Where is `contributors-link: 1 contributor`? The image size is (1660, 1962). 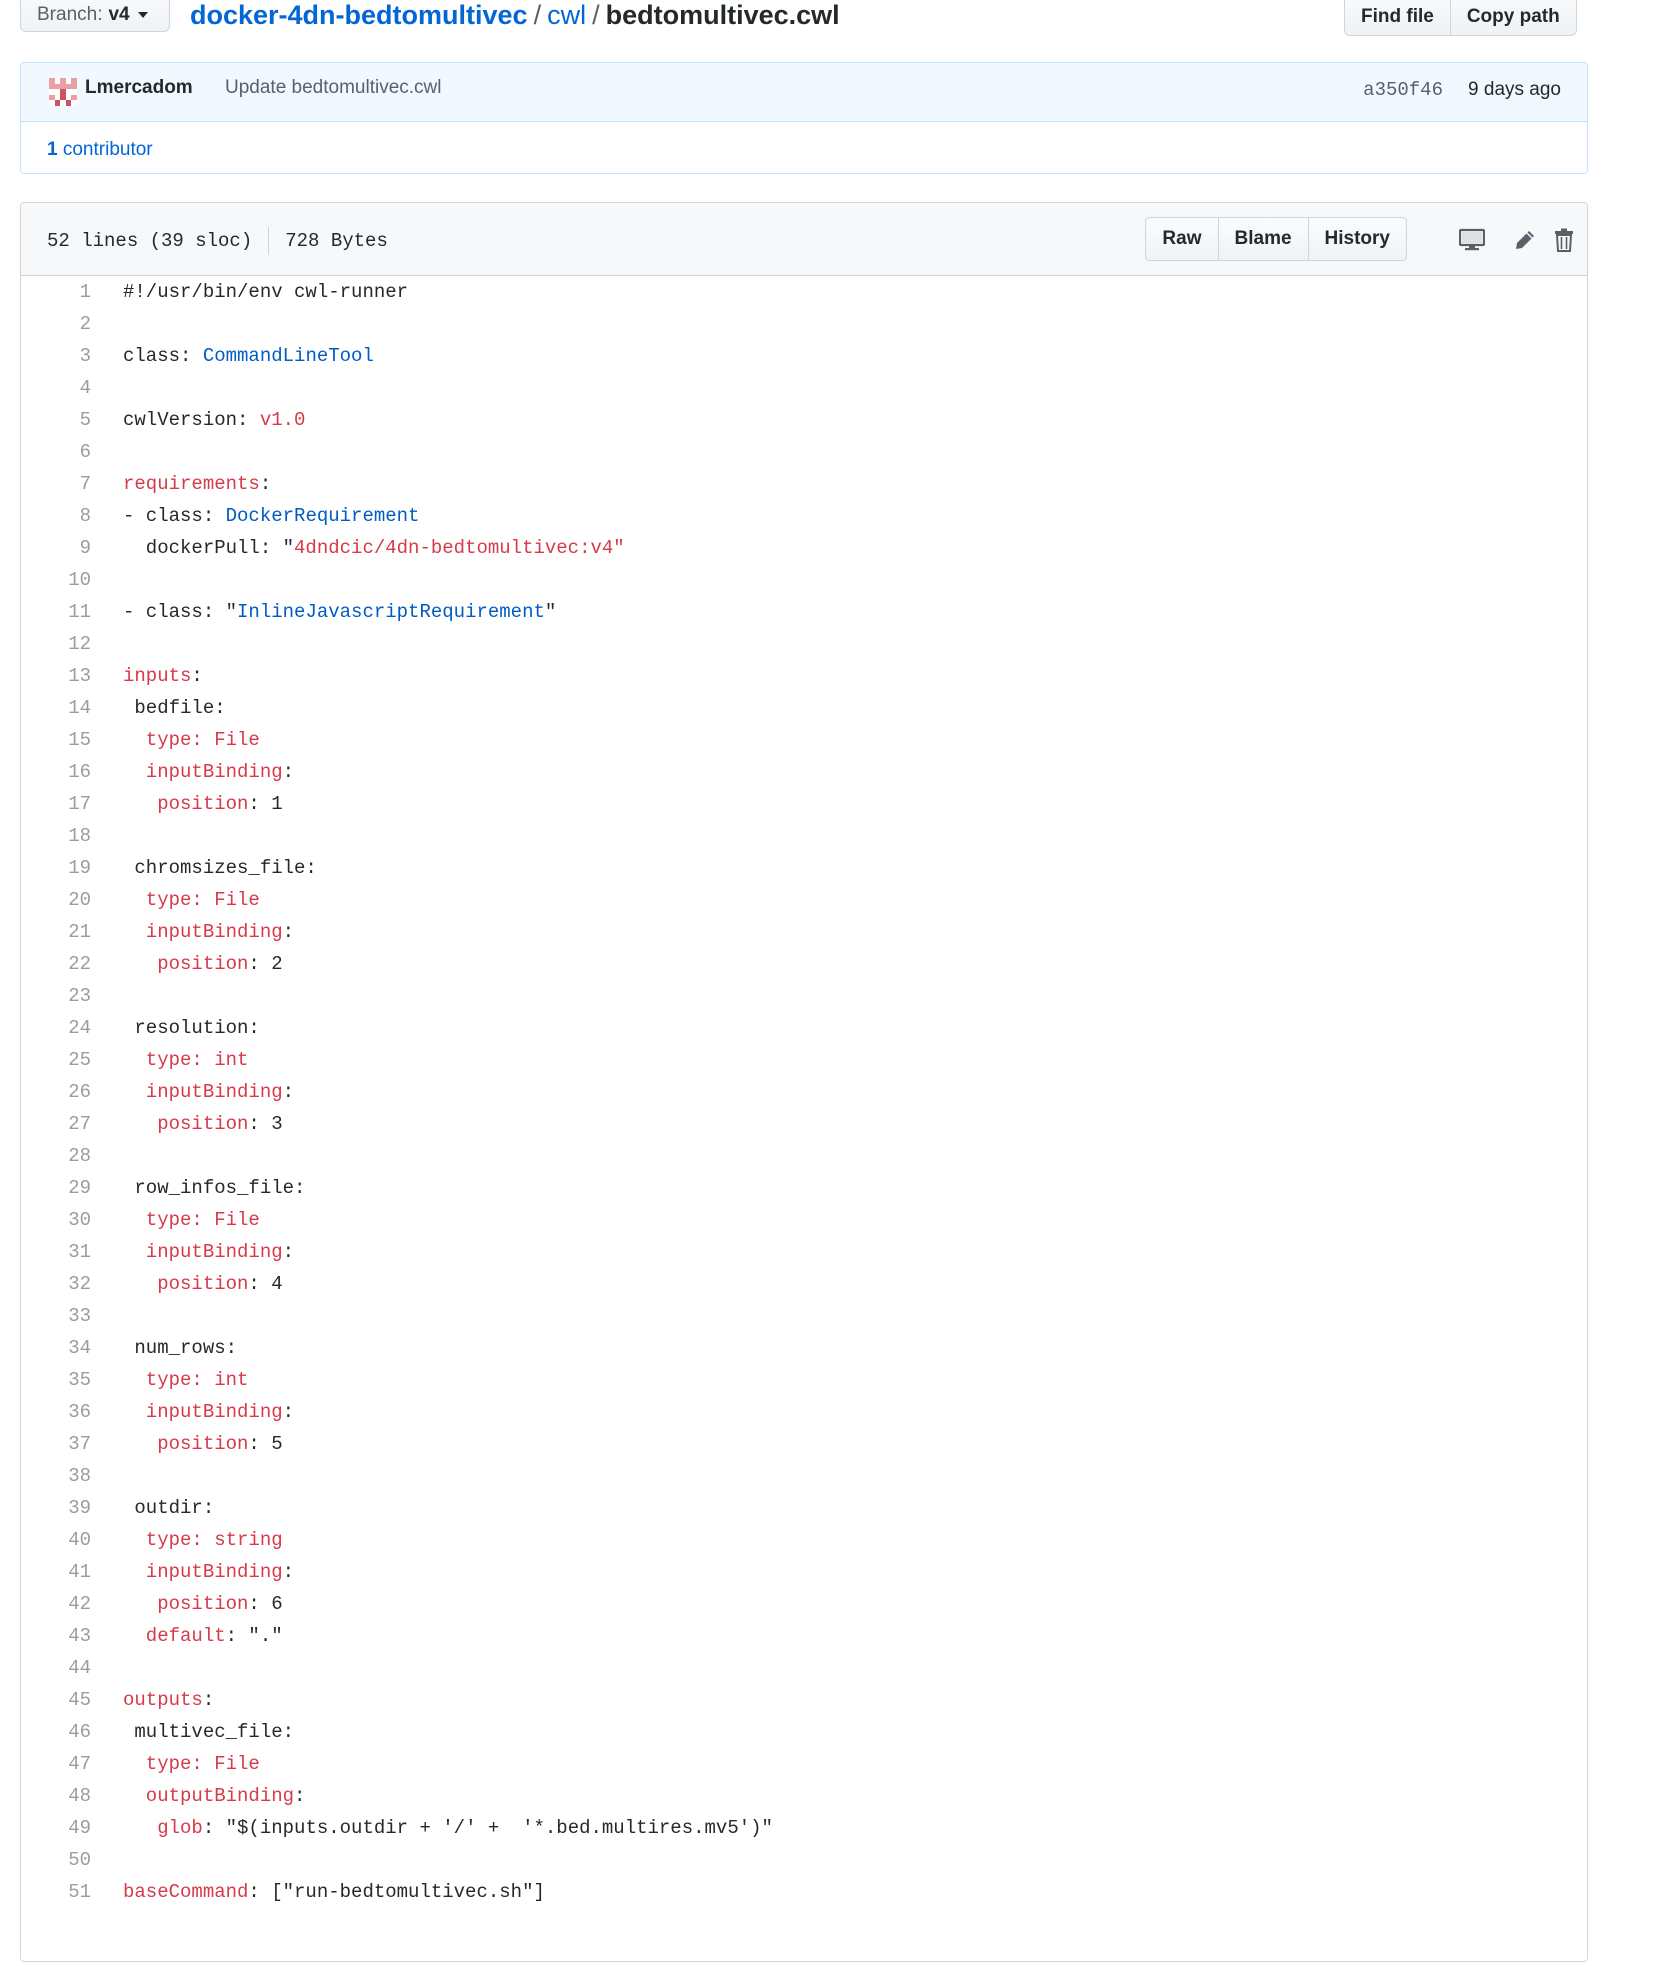 contributors-link: 1 contributor is located at coordinates (100, 150).